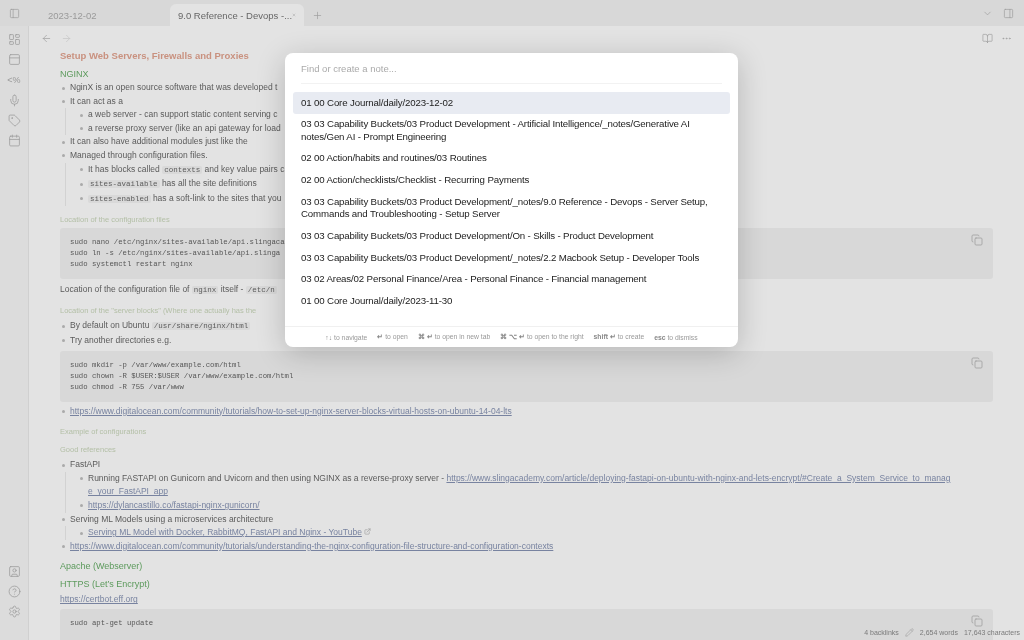 This screenshot has height=640, width=1024. I want to click on vault-icon, so click(14, 571).